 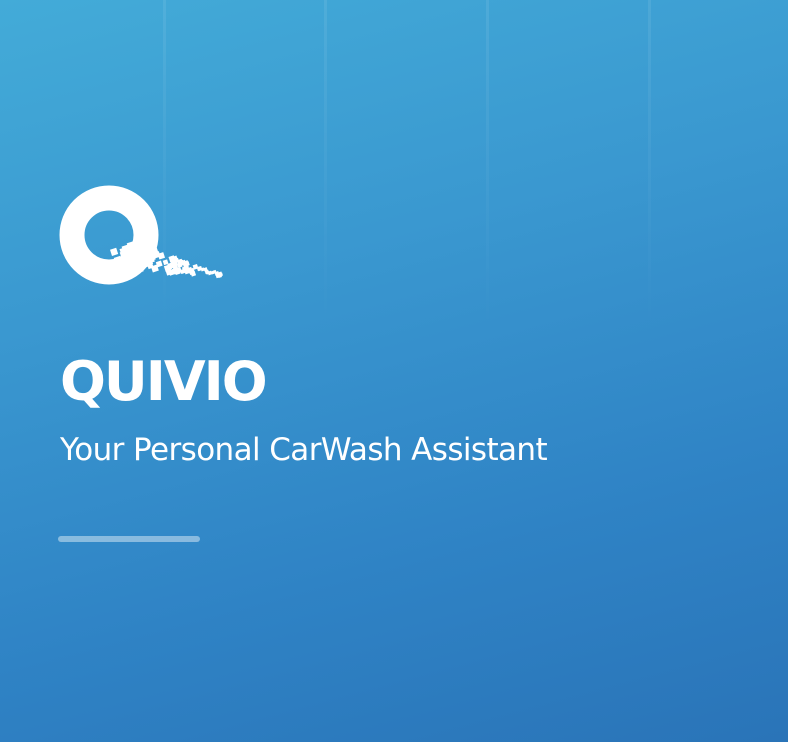 I want to click on loading-progress-bar, so click(x=129, y=539).